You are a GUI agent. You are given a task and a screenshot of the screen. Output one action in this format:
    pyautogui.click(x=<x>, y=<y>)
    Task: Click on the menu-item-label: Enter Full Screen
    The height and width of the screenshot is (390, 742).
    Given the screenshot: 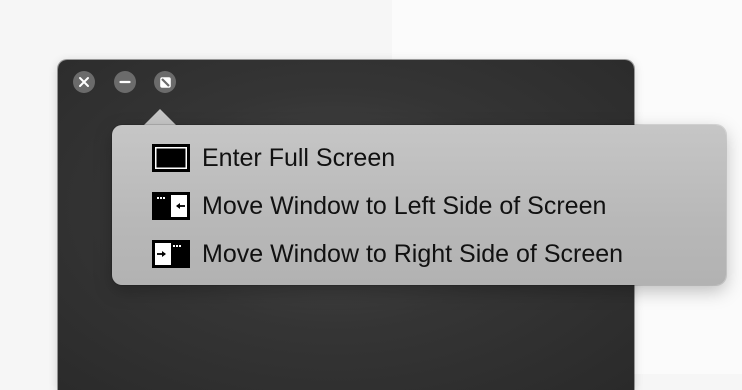 What is the action you would take?
    pyautogui.click(x=299, y=157)
    